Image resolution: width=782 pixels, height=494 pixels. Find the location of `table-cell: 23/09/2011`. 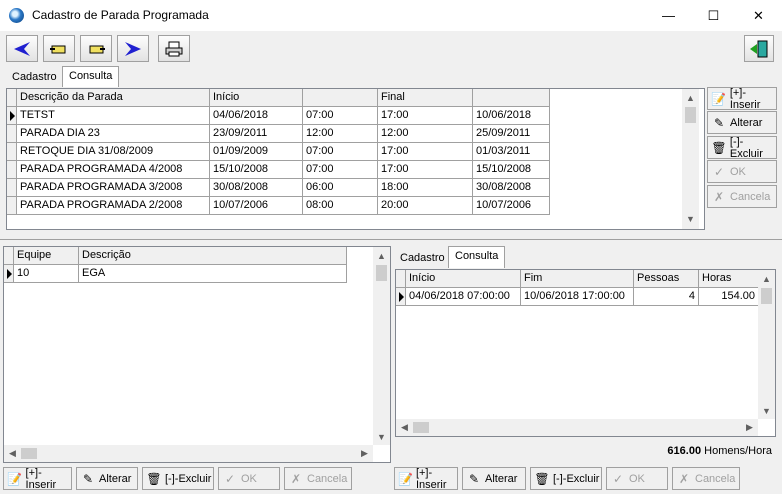

table-cell: 23/09/2011 is located at coordinates (256, 134).